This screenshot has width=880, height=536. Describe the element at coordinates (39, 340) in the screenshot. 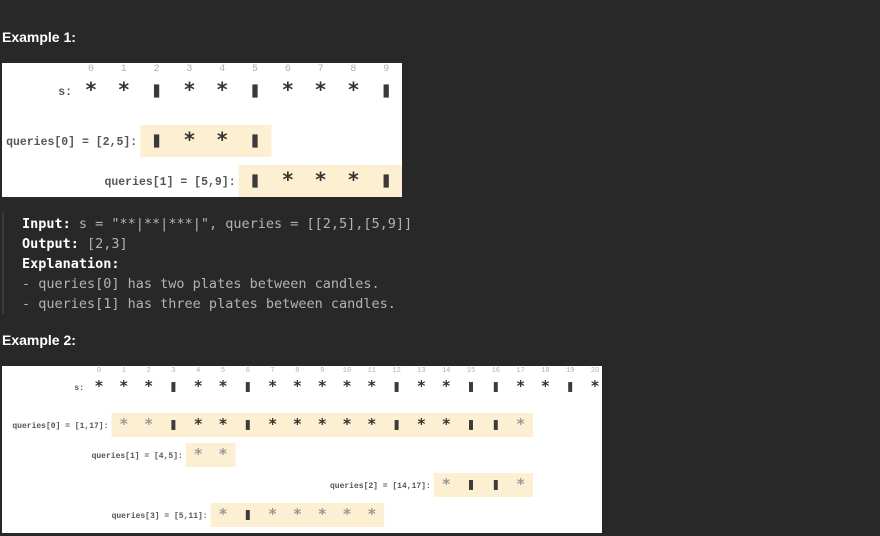

I see `example-2-heading: Example 2:` at that location.